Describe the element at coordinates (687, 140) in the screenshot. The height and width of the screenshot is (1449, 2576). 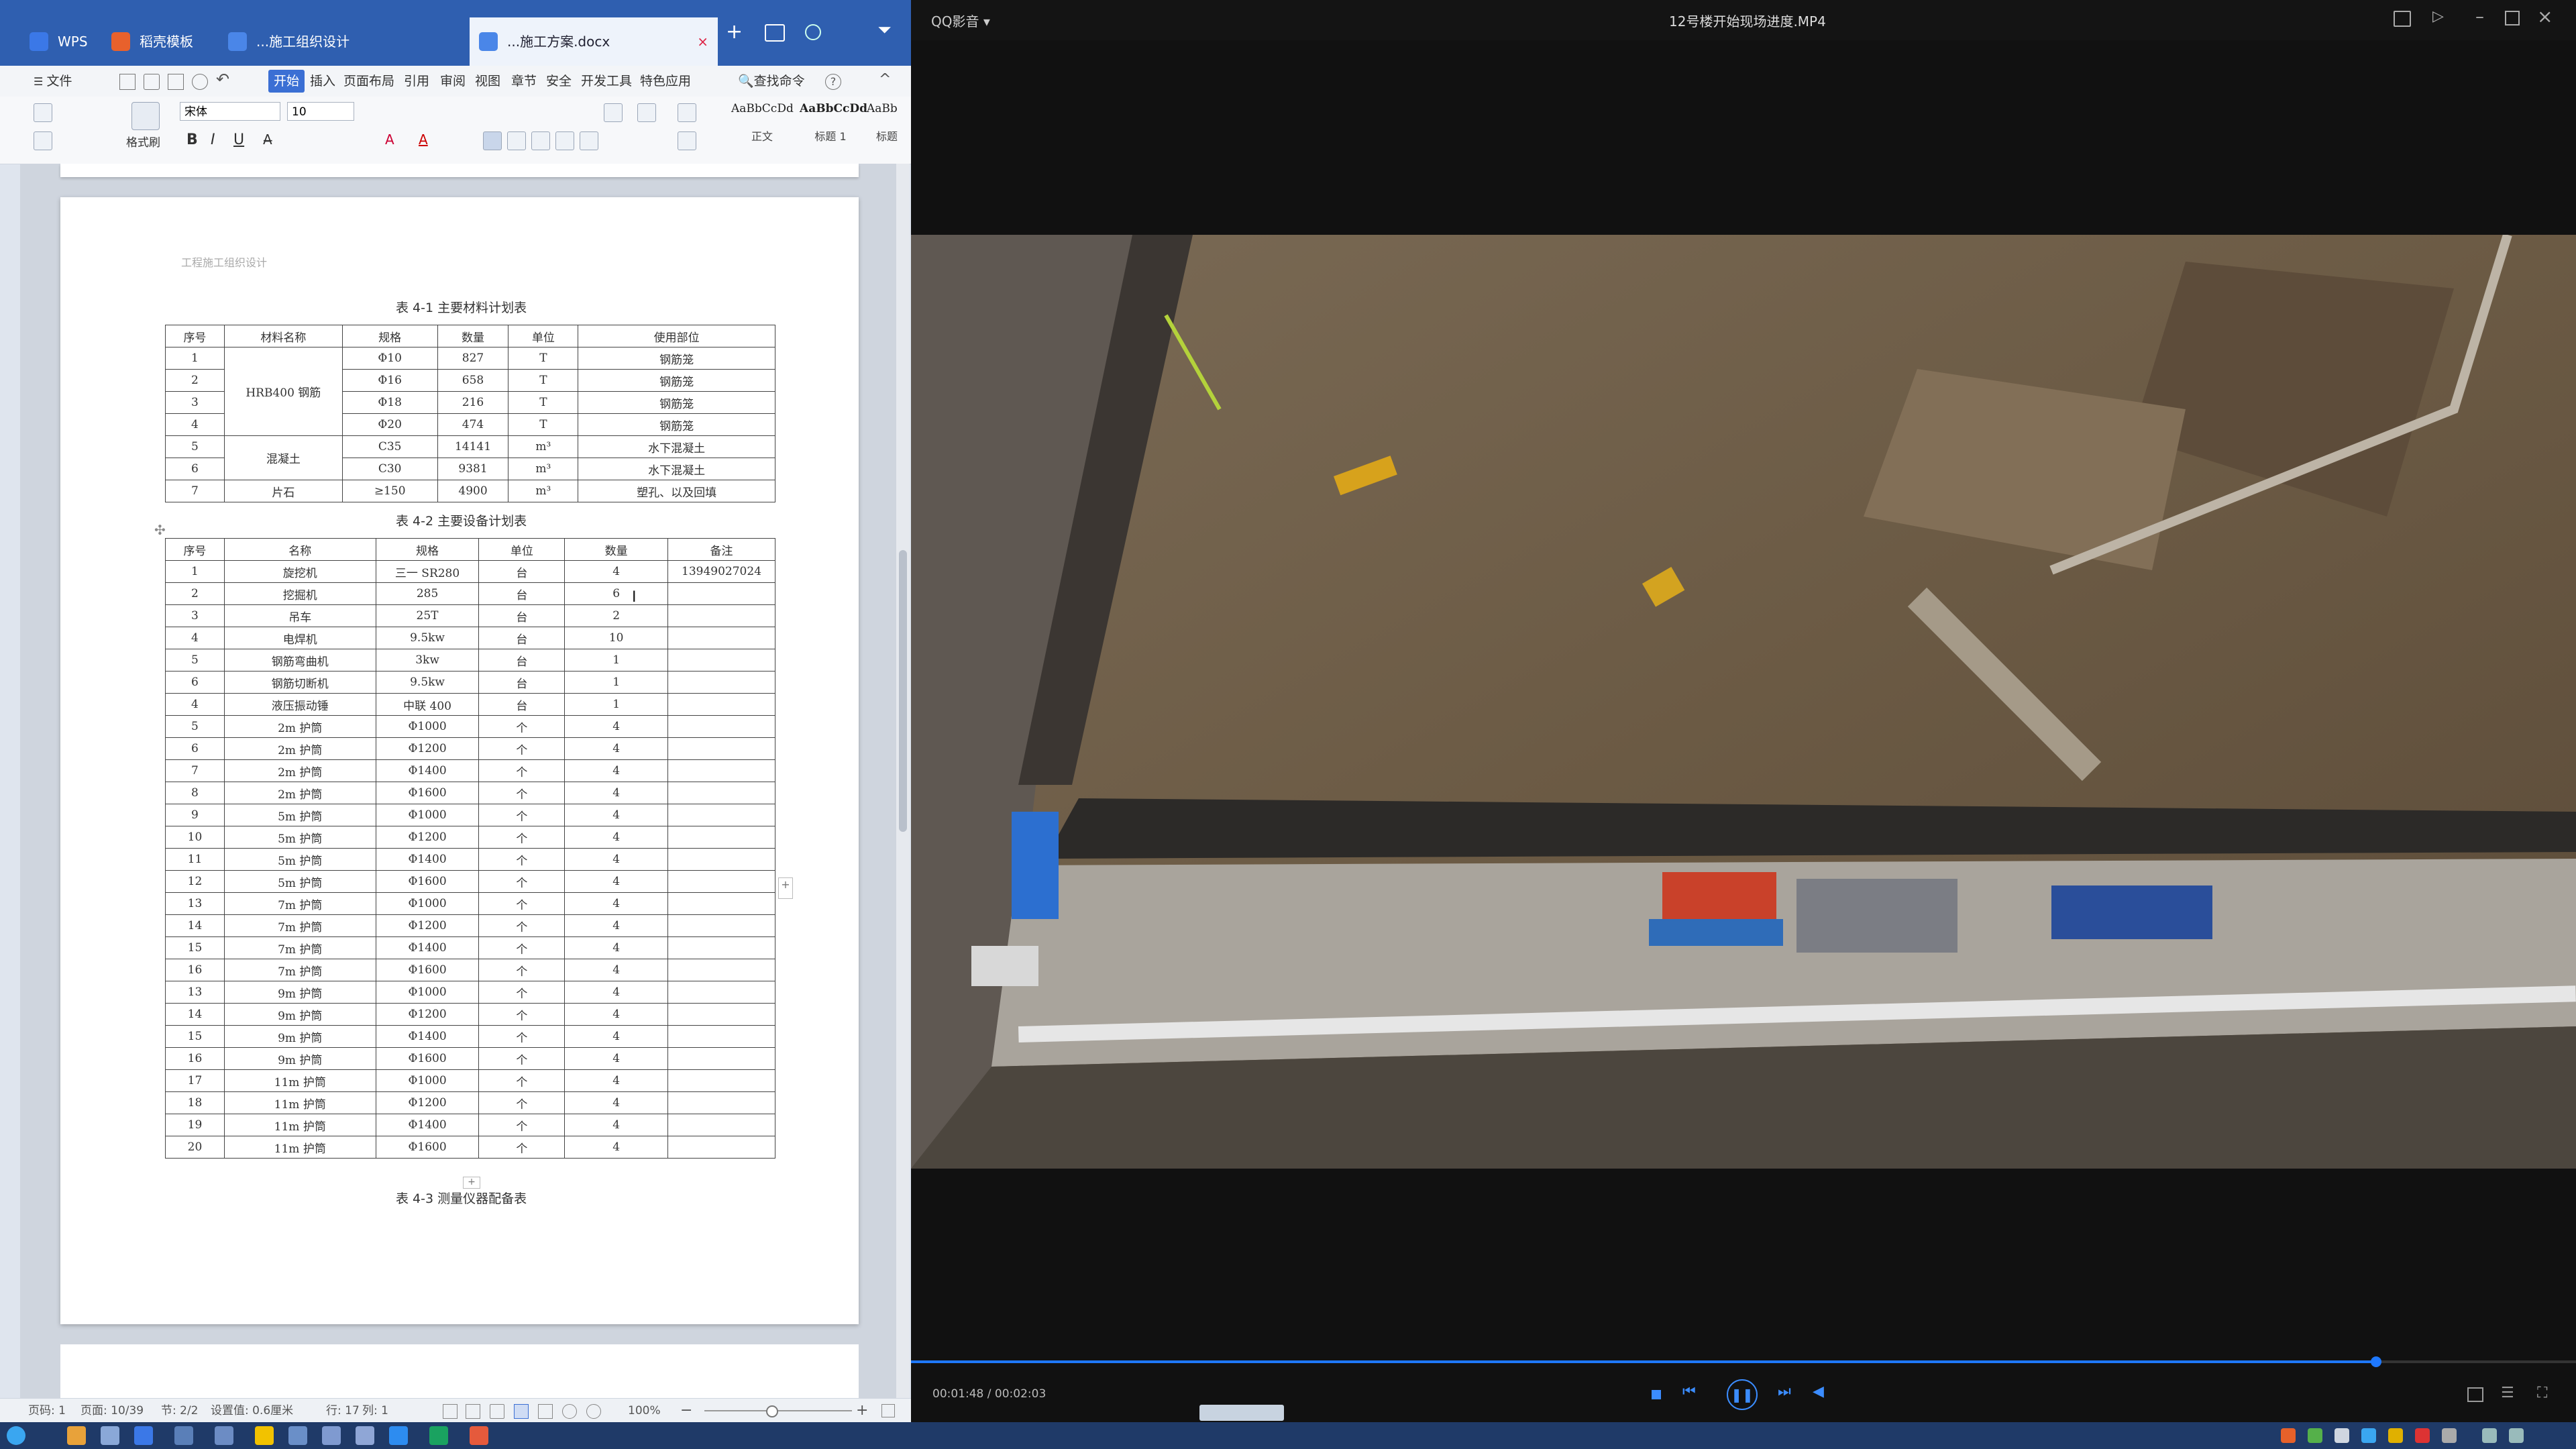
I see `border-icon` at that location.